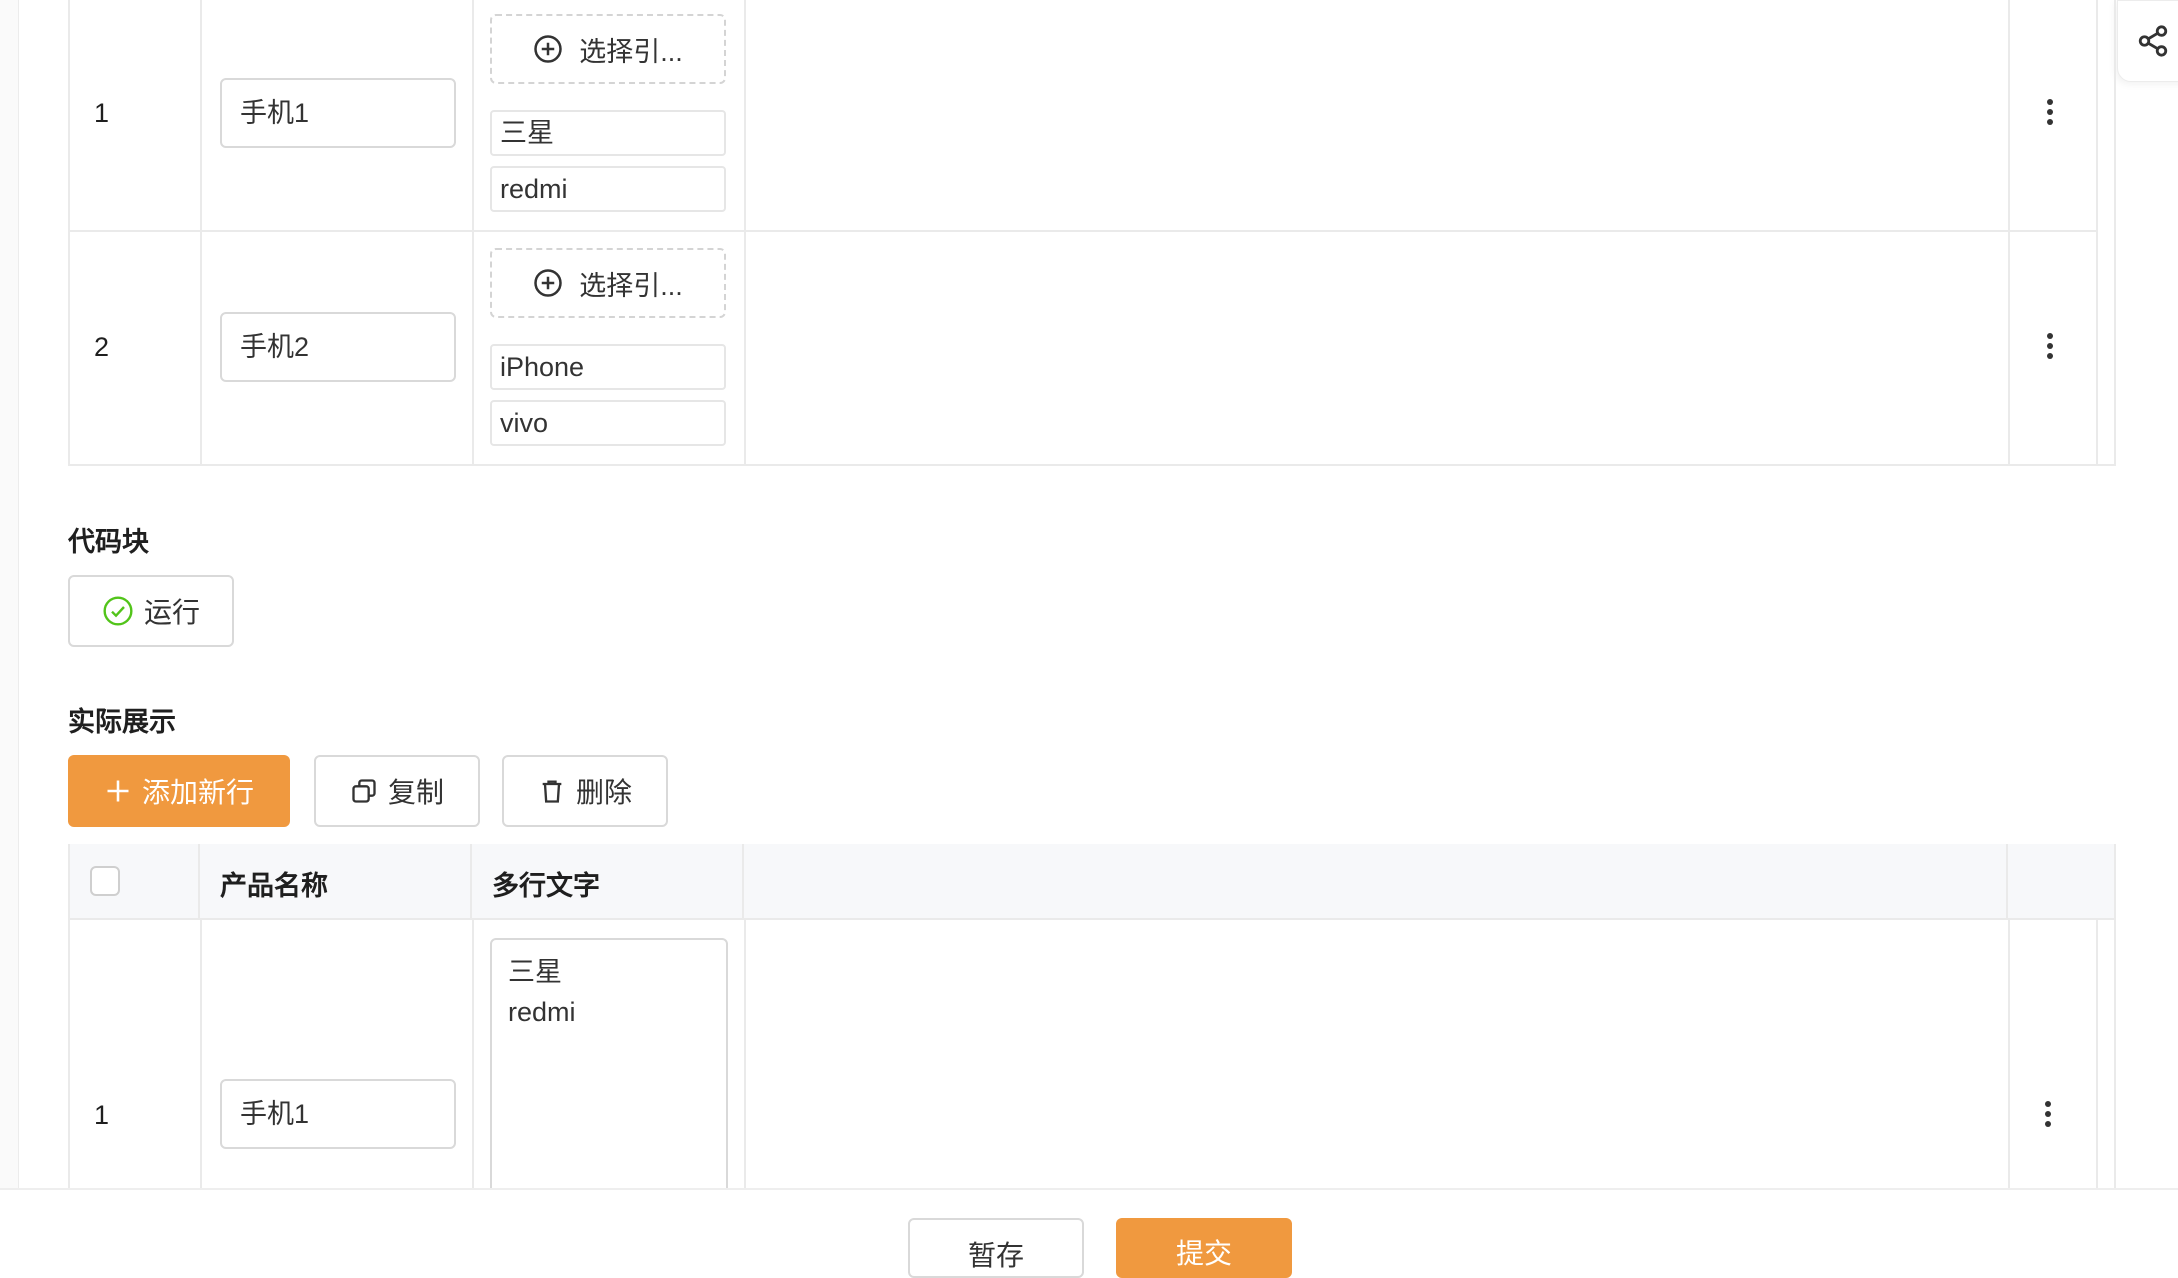  What do you see at coordinates (609, 1068) in the screenshot?
I see `multiline-textarea: 三星 redmi` at bounding box center [609, 1068].